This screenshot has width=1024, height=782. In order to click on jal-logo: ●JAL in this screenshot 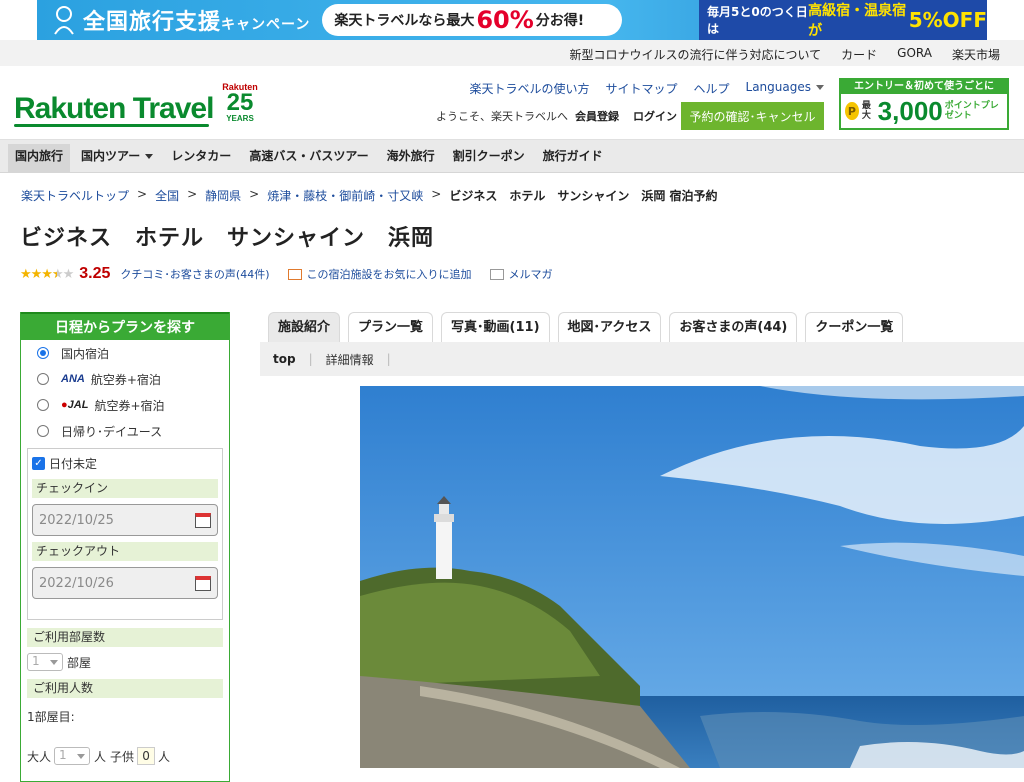, I will do `click(75, 405)`.